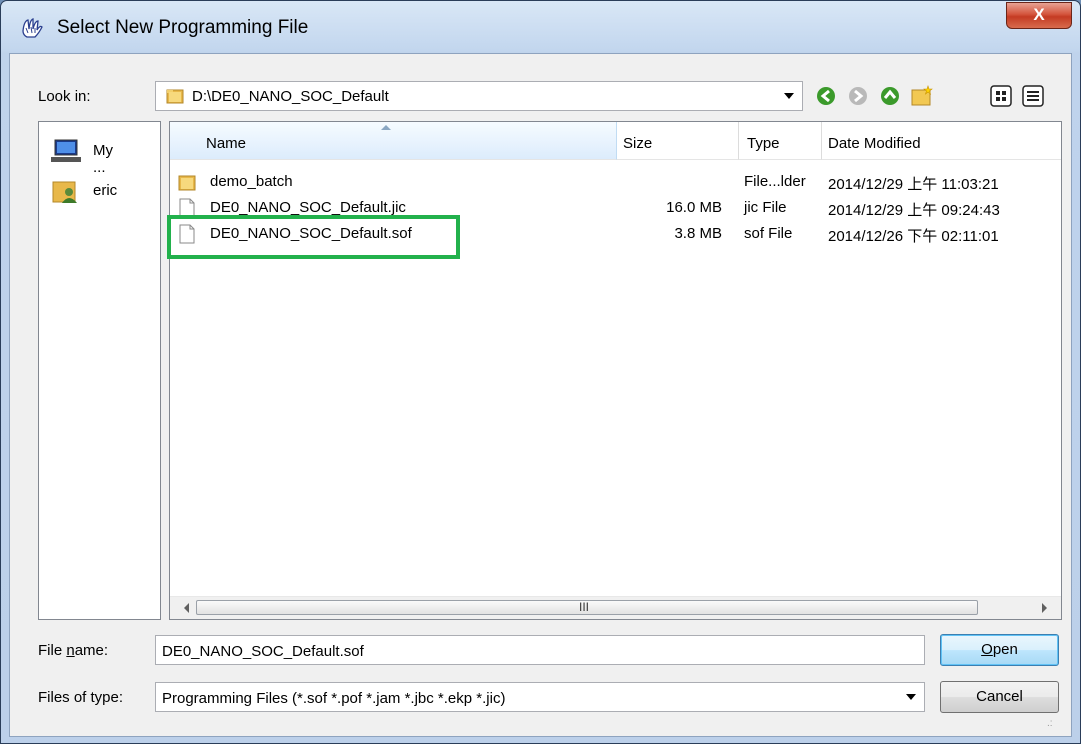  I want to click on file-name: DE0_NANO_SOC_Default.jic, so click(308, 207).